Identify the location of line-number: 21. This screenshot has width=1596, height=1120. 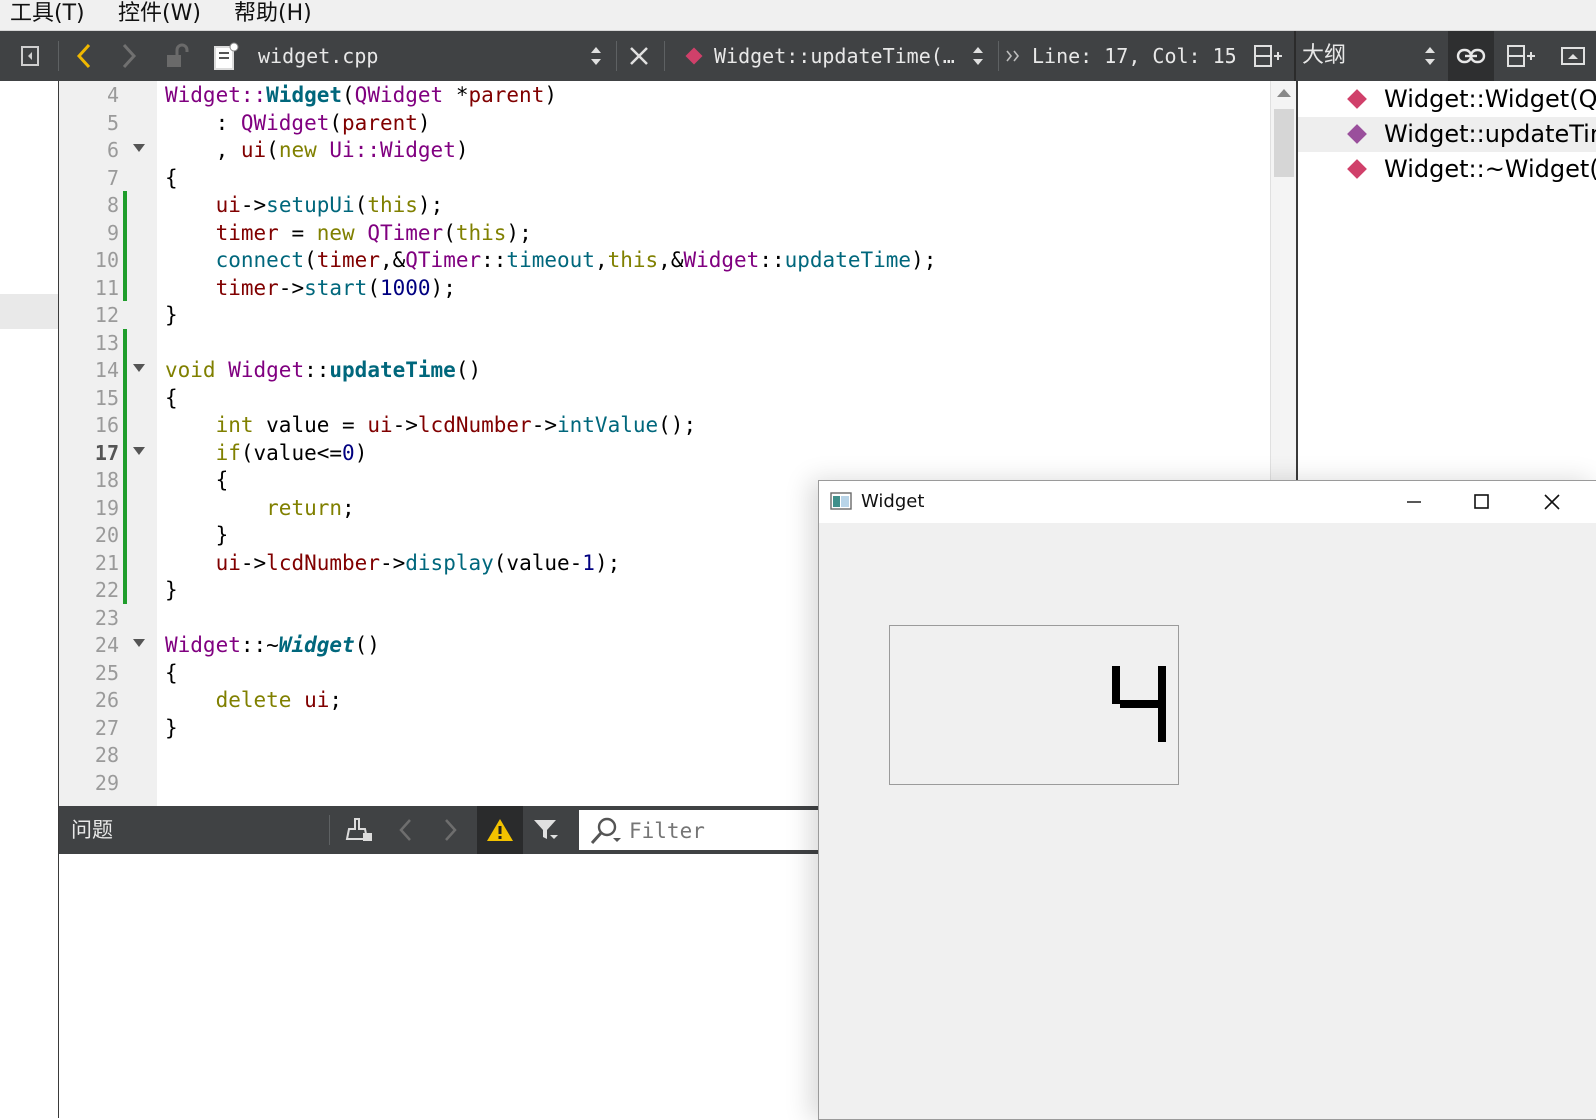
(106, 563).